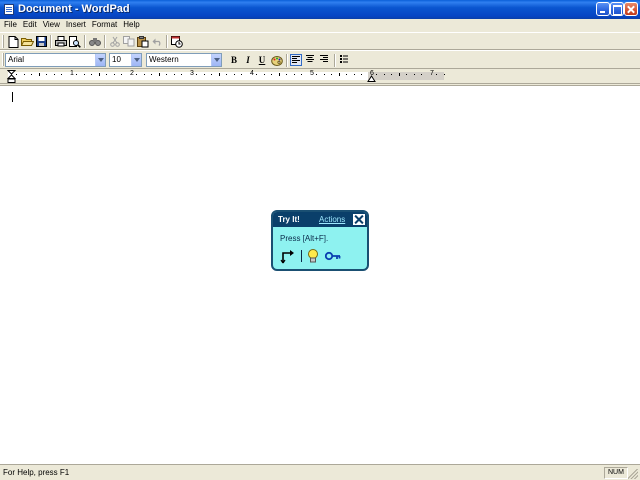 Image resolution: width=640 pixels, height=480 pixels. What do you see at coordinates (72, 73) in the screenshot?
I see `ruler-number: 1` at bounding box center [72, 73].